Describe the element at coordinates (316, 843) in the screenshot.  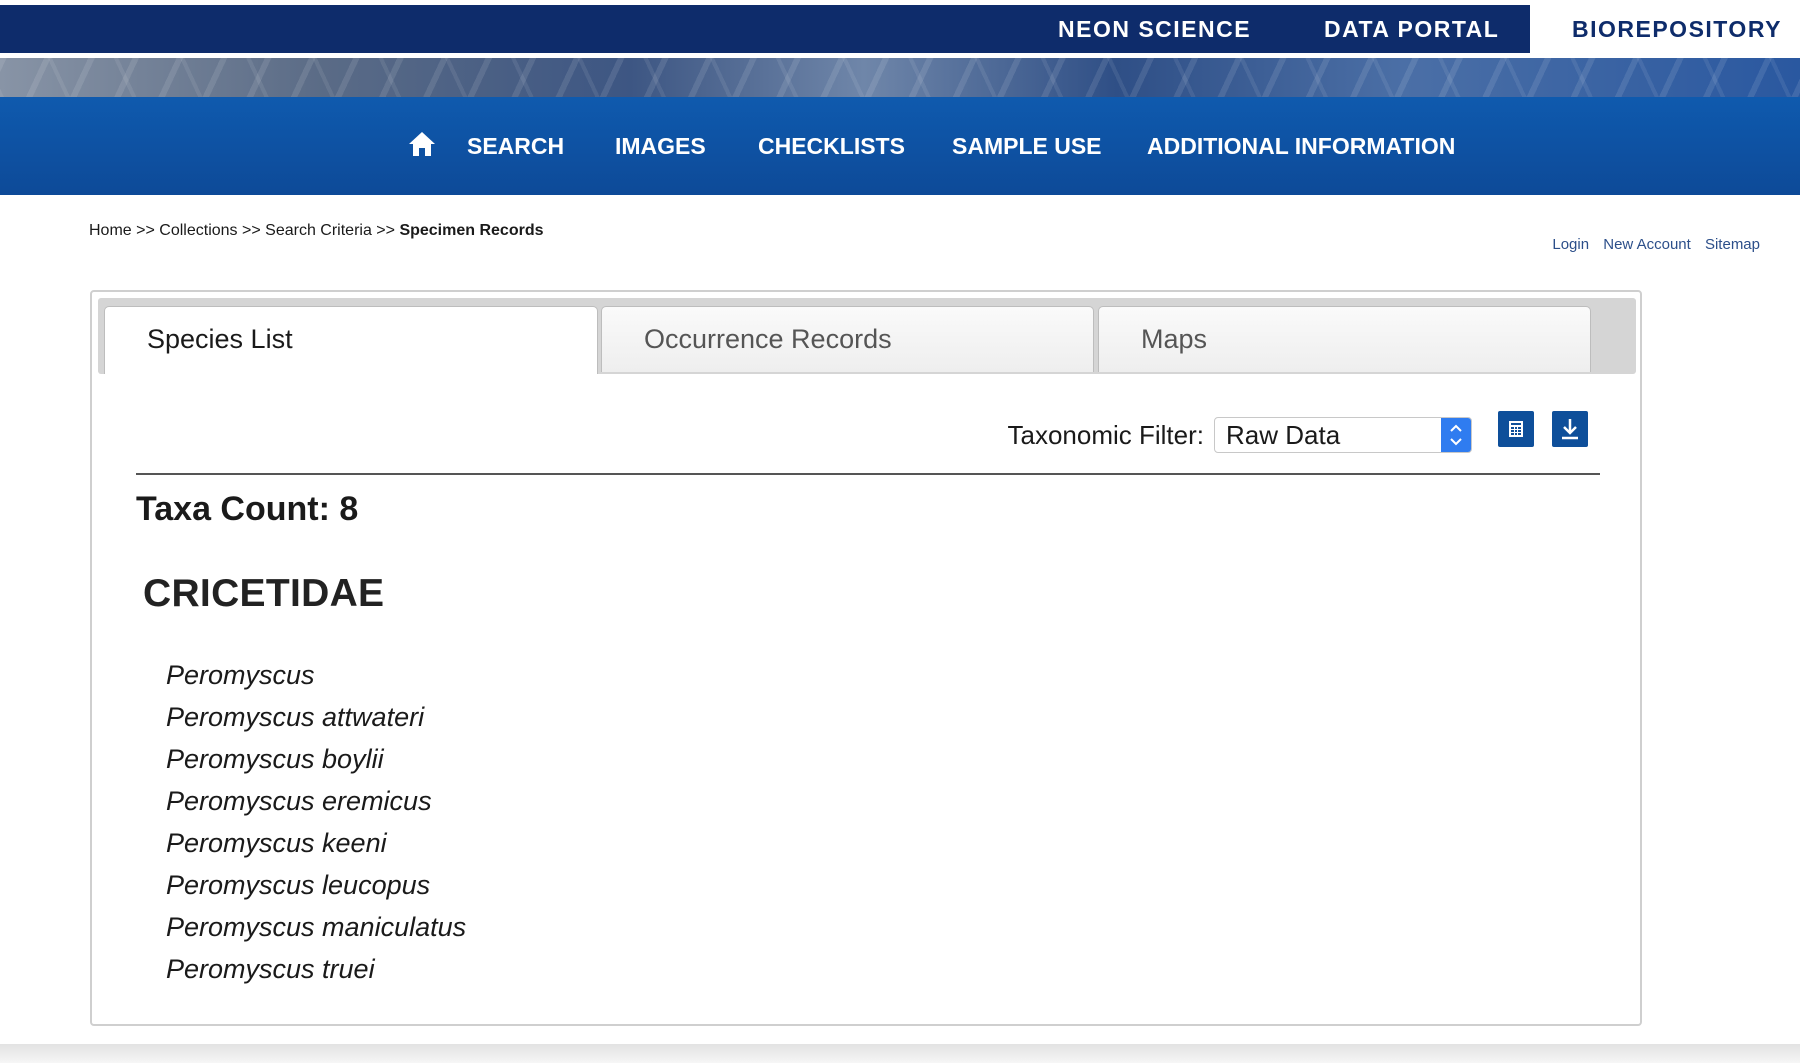
I see `species-item: Peromyscus keeni` at that location.